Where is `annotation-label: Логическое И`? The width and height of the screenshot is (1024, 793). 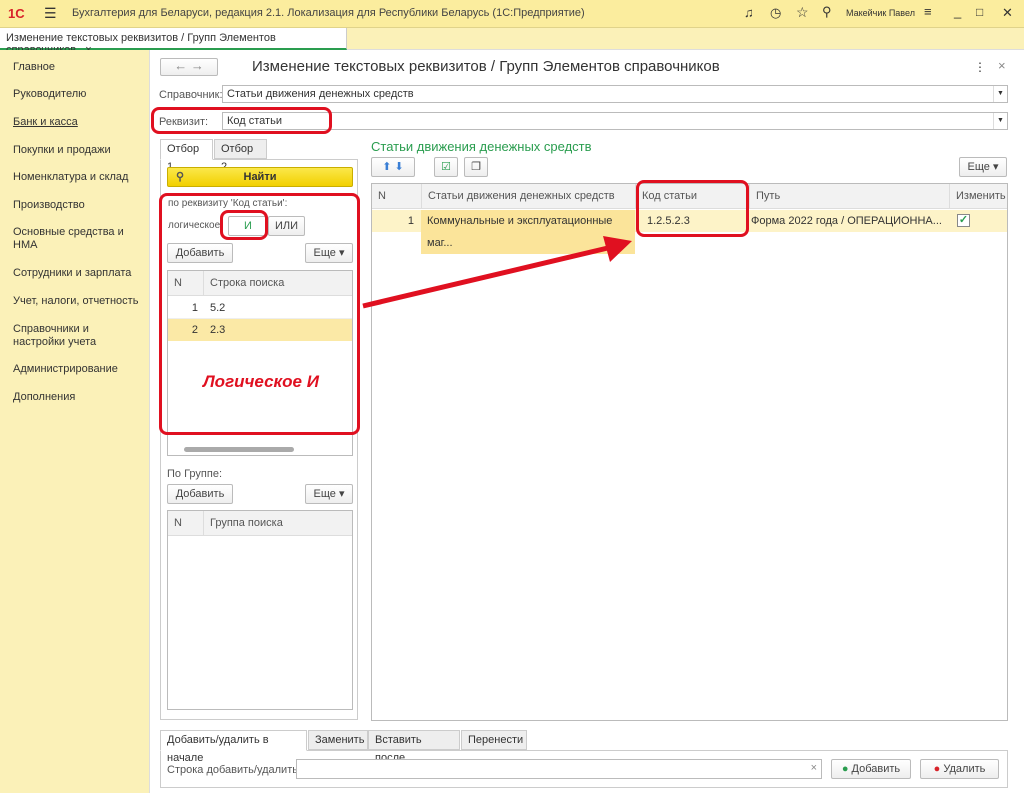
annotation-label: Логическое И is located at coordinates (261, 381).